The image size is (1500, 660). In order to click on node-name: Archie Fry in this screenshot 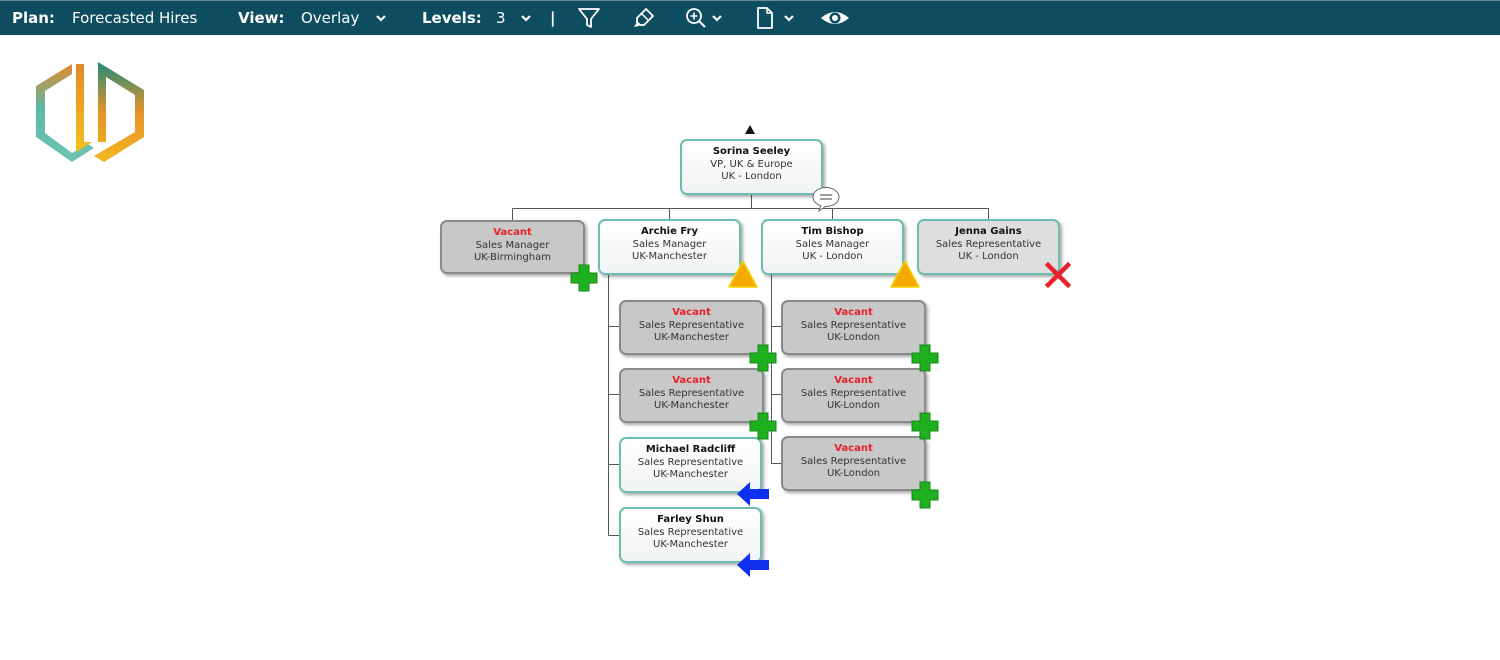, I will do `click(669, 231)`.